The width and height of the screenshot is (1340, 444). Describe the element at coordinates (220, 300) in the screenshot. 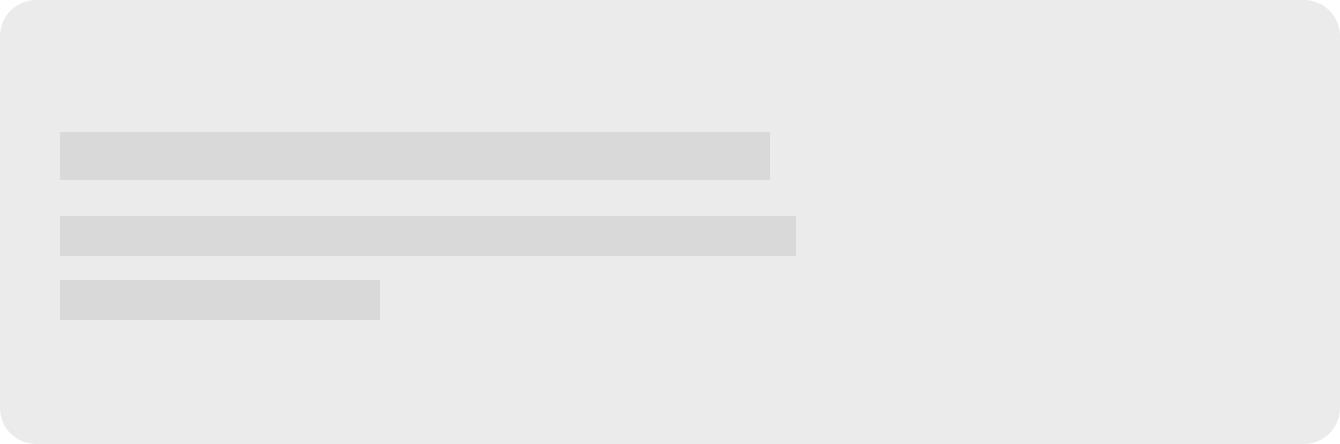

I see `skeleton-text-line-short-placeholder` at that location.